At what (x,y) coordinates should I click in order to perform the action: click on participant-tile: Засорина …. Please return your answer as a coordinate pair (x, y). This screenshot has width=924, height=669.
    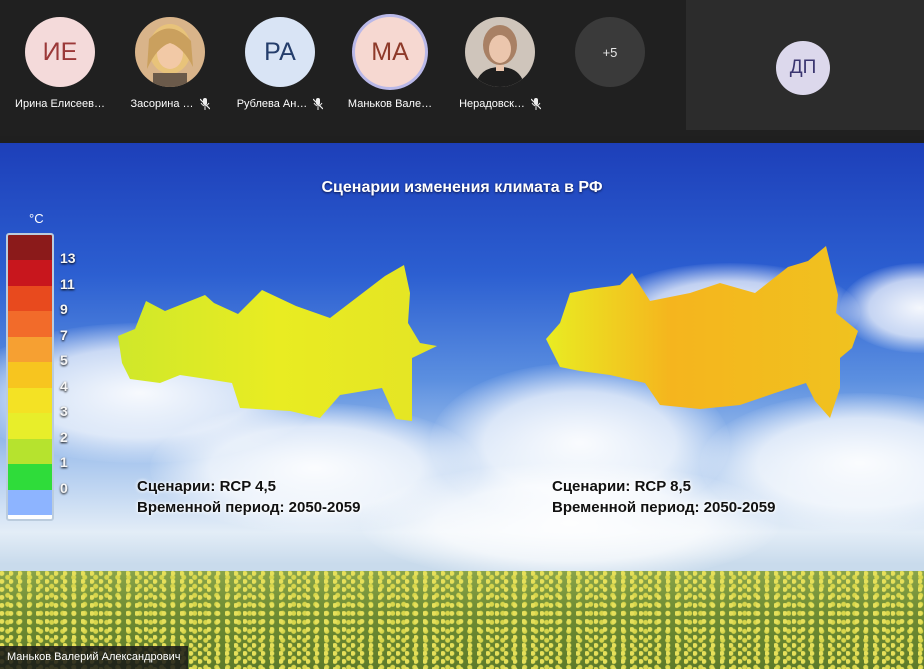
    Looking at the image, I should click on (170, 67).